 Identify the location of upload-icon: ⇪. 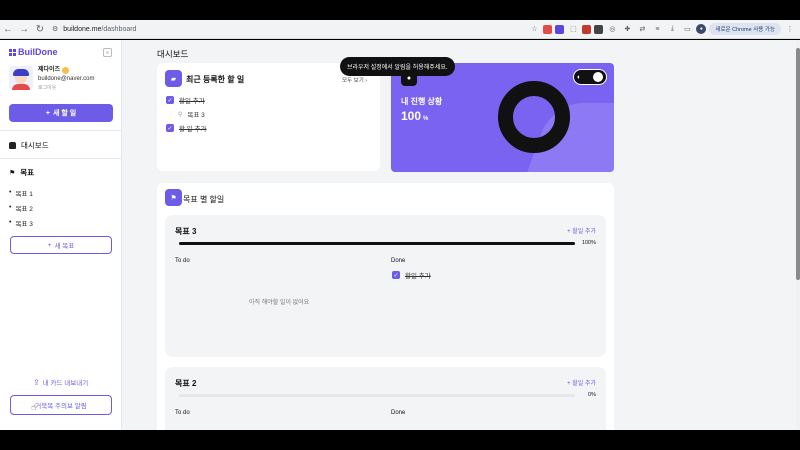
(36, 382).